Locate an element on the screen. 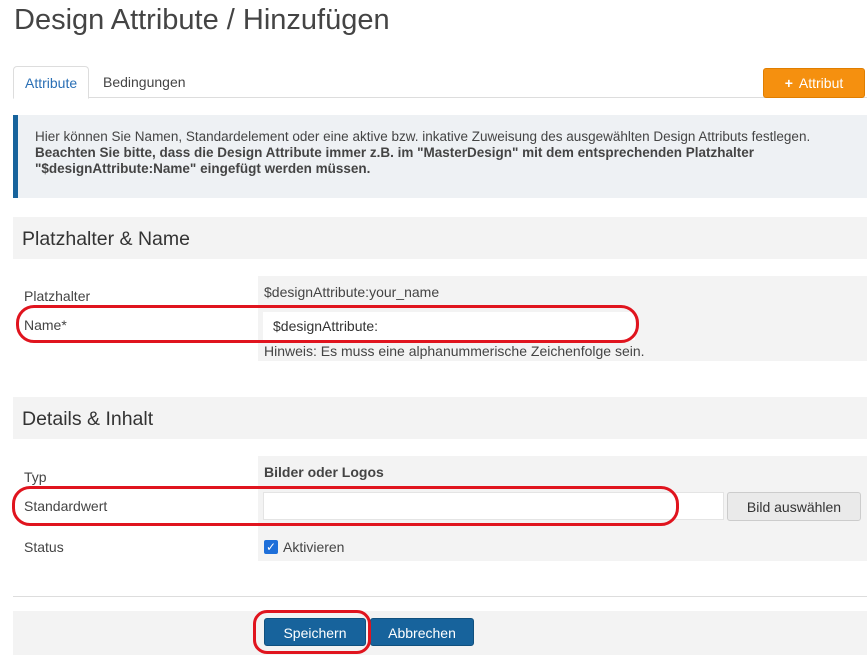  type-value: Bilder oder Logos is located at coordinates (324, 472).